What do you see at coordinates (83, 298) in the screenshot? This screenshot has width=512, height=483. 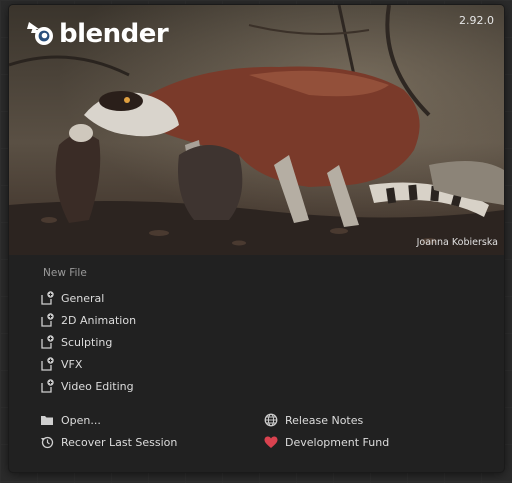 I see `template-label: General` at bounding box center [83, 298].